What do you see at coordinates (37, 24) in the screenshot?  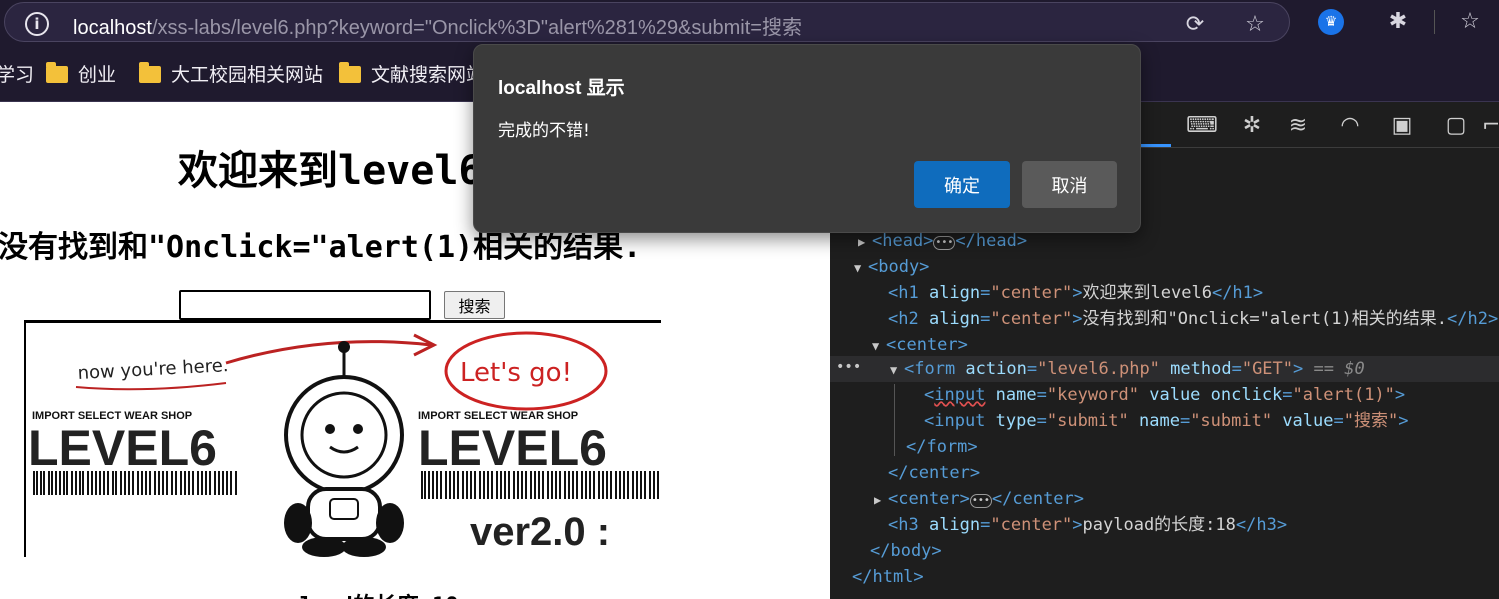 I see `info-icon: i` at bounding box center [37, 24].